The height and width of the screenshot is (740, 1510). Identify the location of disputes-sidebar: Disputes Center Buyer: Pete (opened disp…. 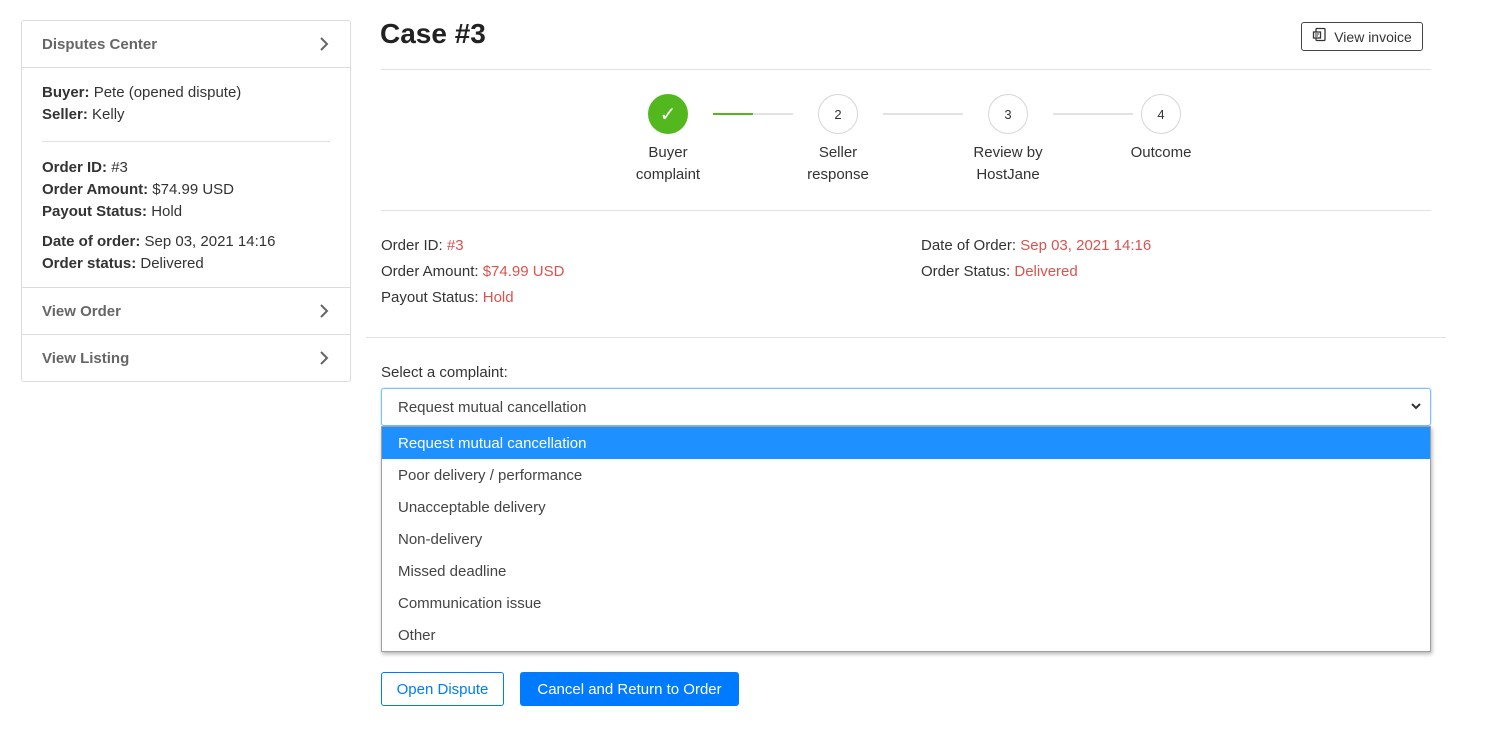
(186, 201).